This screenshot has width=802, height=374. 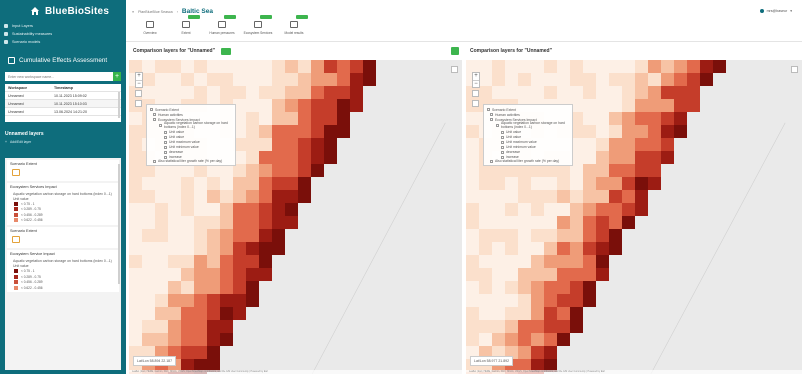 I want to click on tool-ecosystem-services: Ecosystem Services, so click(x=258, y=25).